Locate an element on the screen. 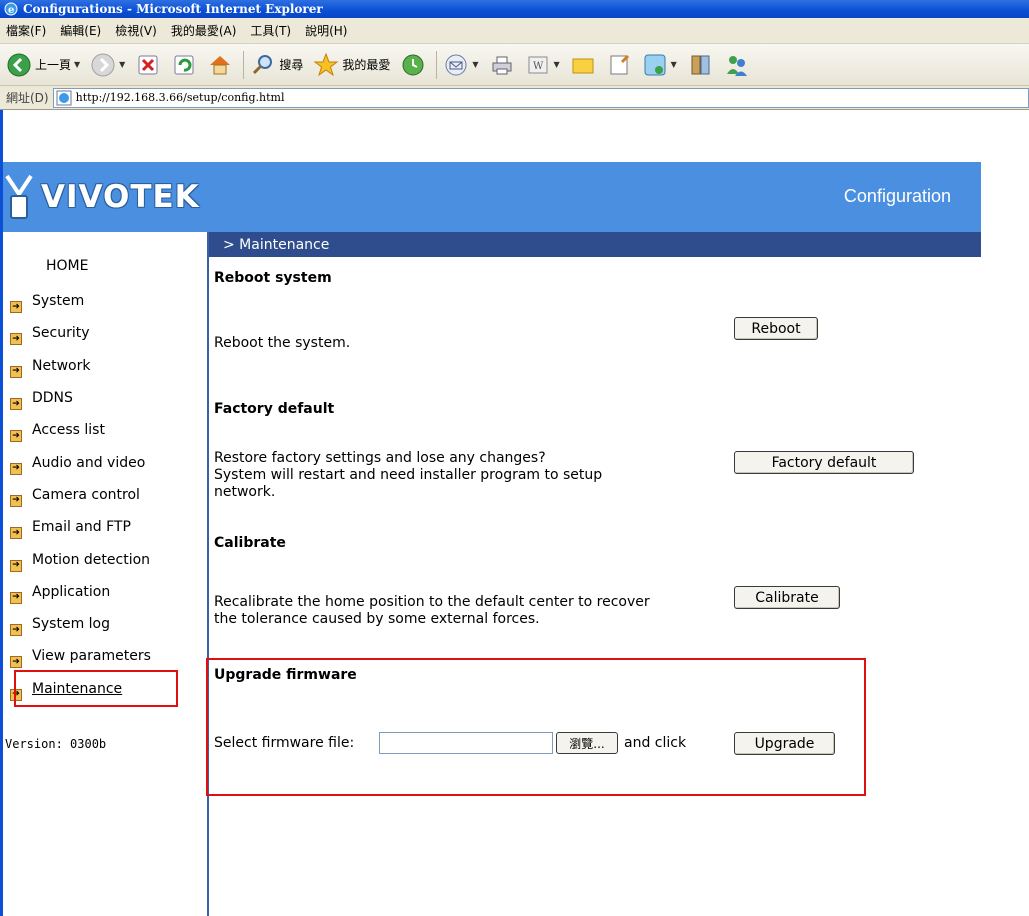 This screenshot has width=1029, height=916. refresh-icon is located at coordinates (184, 64).